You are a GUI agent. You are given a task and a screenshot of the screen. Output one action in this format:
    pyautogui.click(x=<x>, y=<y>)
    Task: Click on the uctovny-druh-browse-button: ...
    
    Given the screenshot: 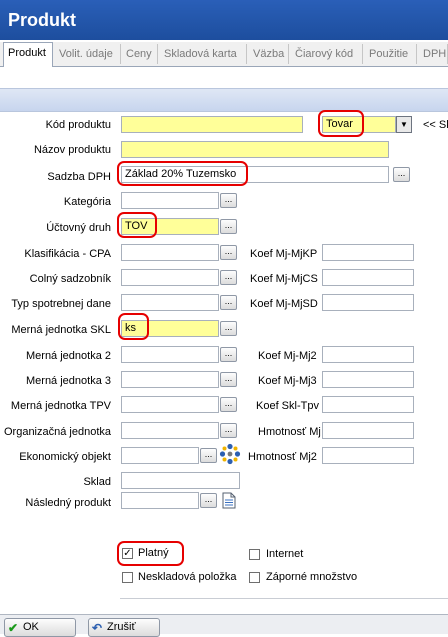 What is the action you would take?
    pyautogui.click(x=228, y=226)
    